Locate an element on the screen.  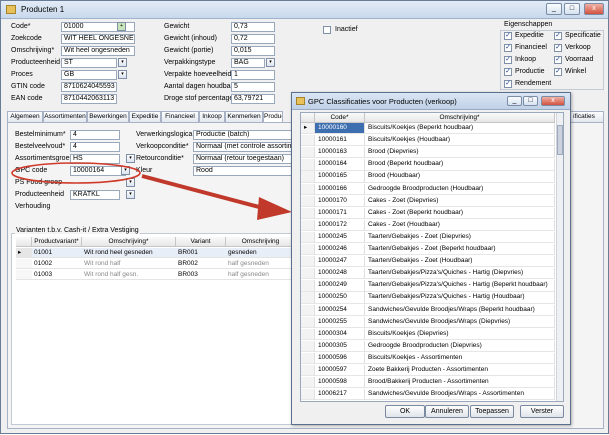
gpc-grid-scrollbar is located at coordinates (559, 257).